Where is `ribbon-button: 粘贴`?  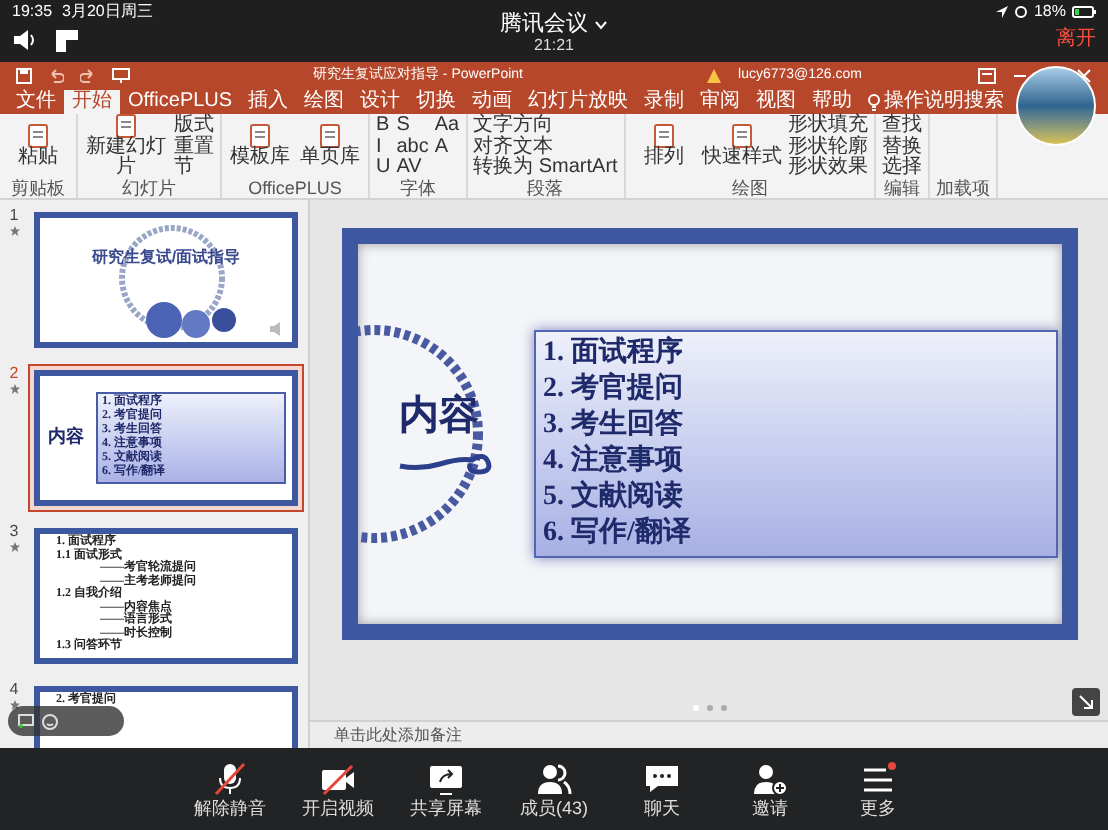 ribbon-button: 粘贴 is located at coordinates (38, 146).